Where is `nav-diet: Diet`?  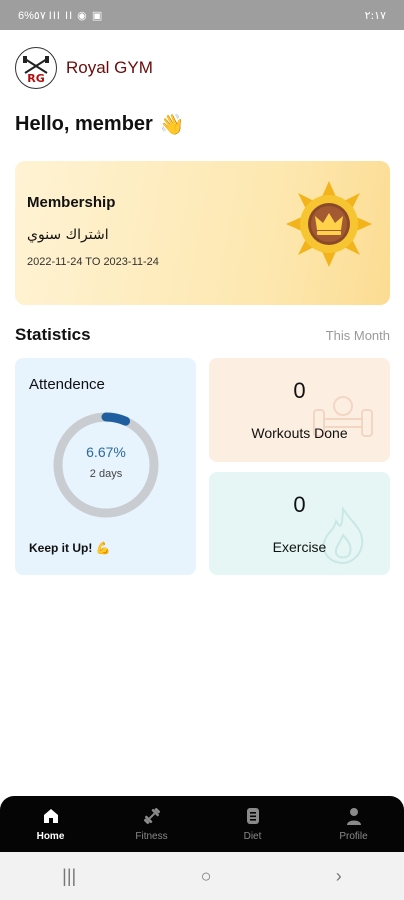
nav-diet: Diet is located at coordinates (253, 824).